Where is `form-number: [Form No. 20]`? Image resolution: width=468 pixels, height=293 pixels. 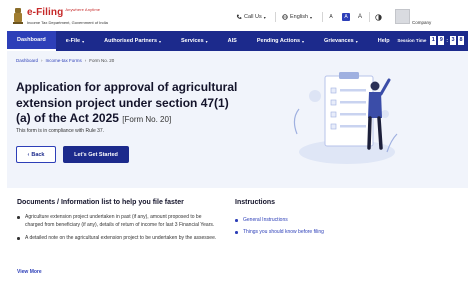 form-number: [Form No. 20] is located at coordinates (147, 119).